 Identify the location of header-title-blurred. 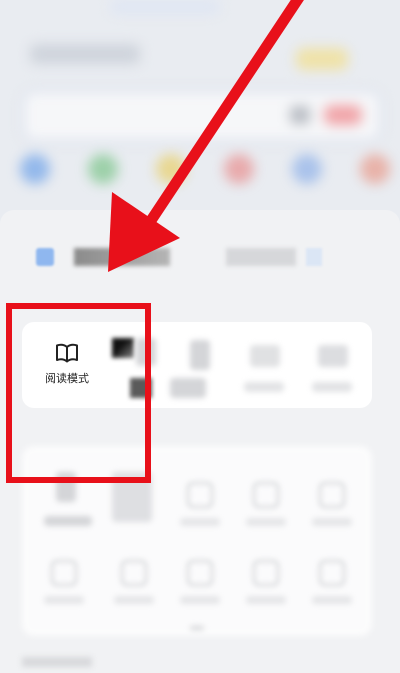
(122, 257).